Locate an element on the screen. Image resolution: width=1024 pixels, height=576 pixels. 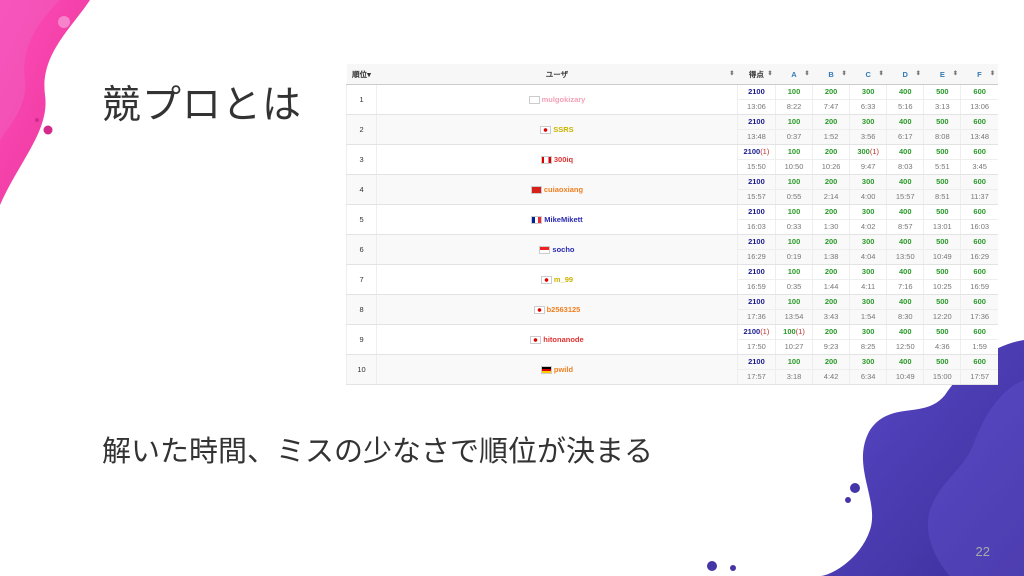
score-cell: 2100 16:29 is located at coordinates (756, 249).